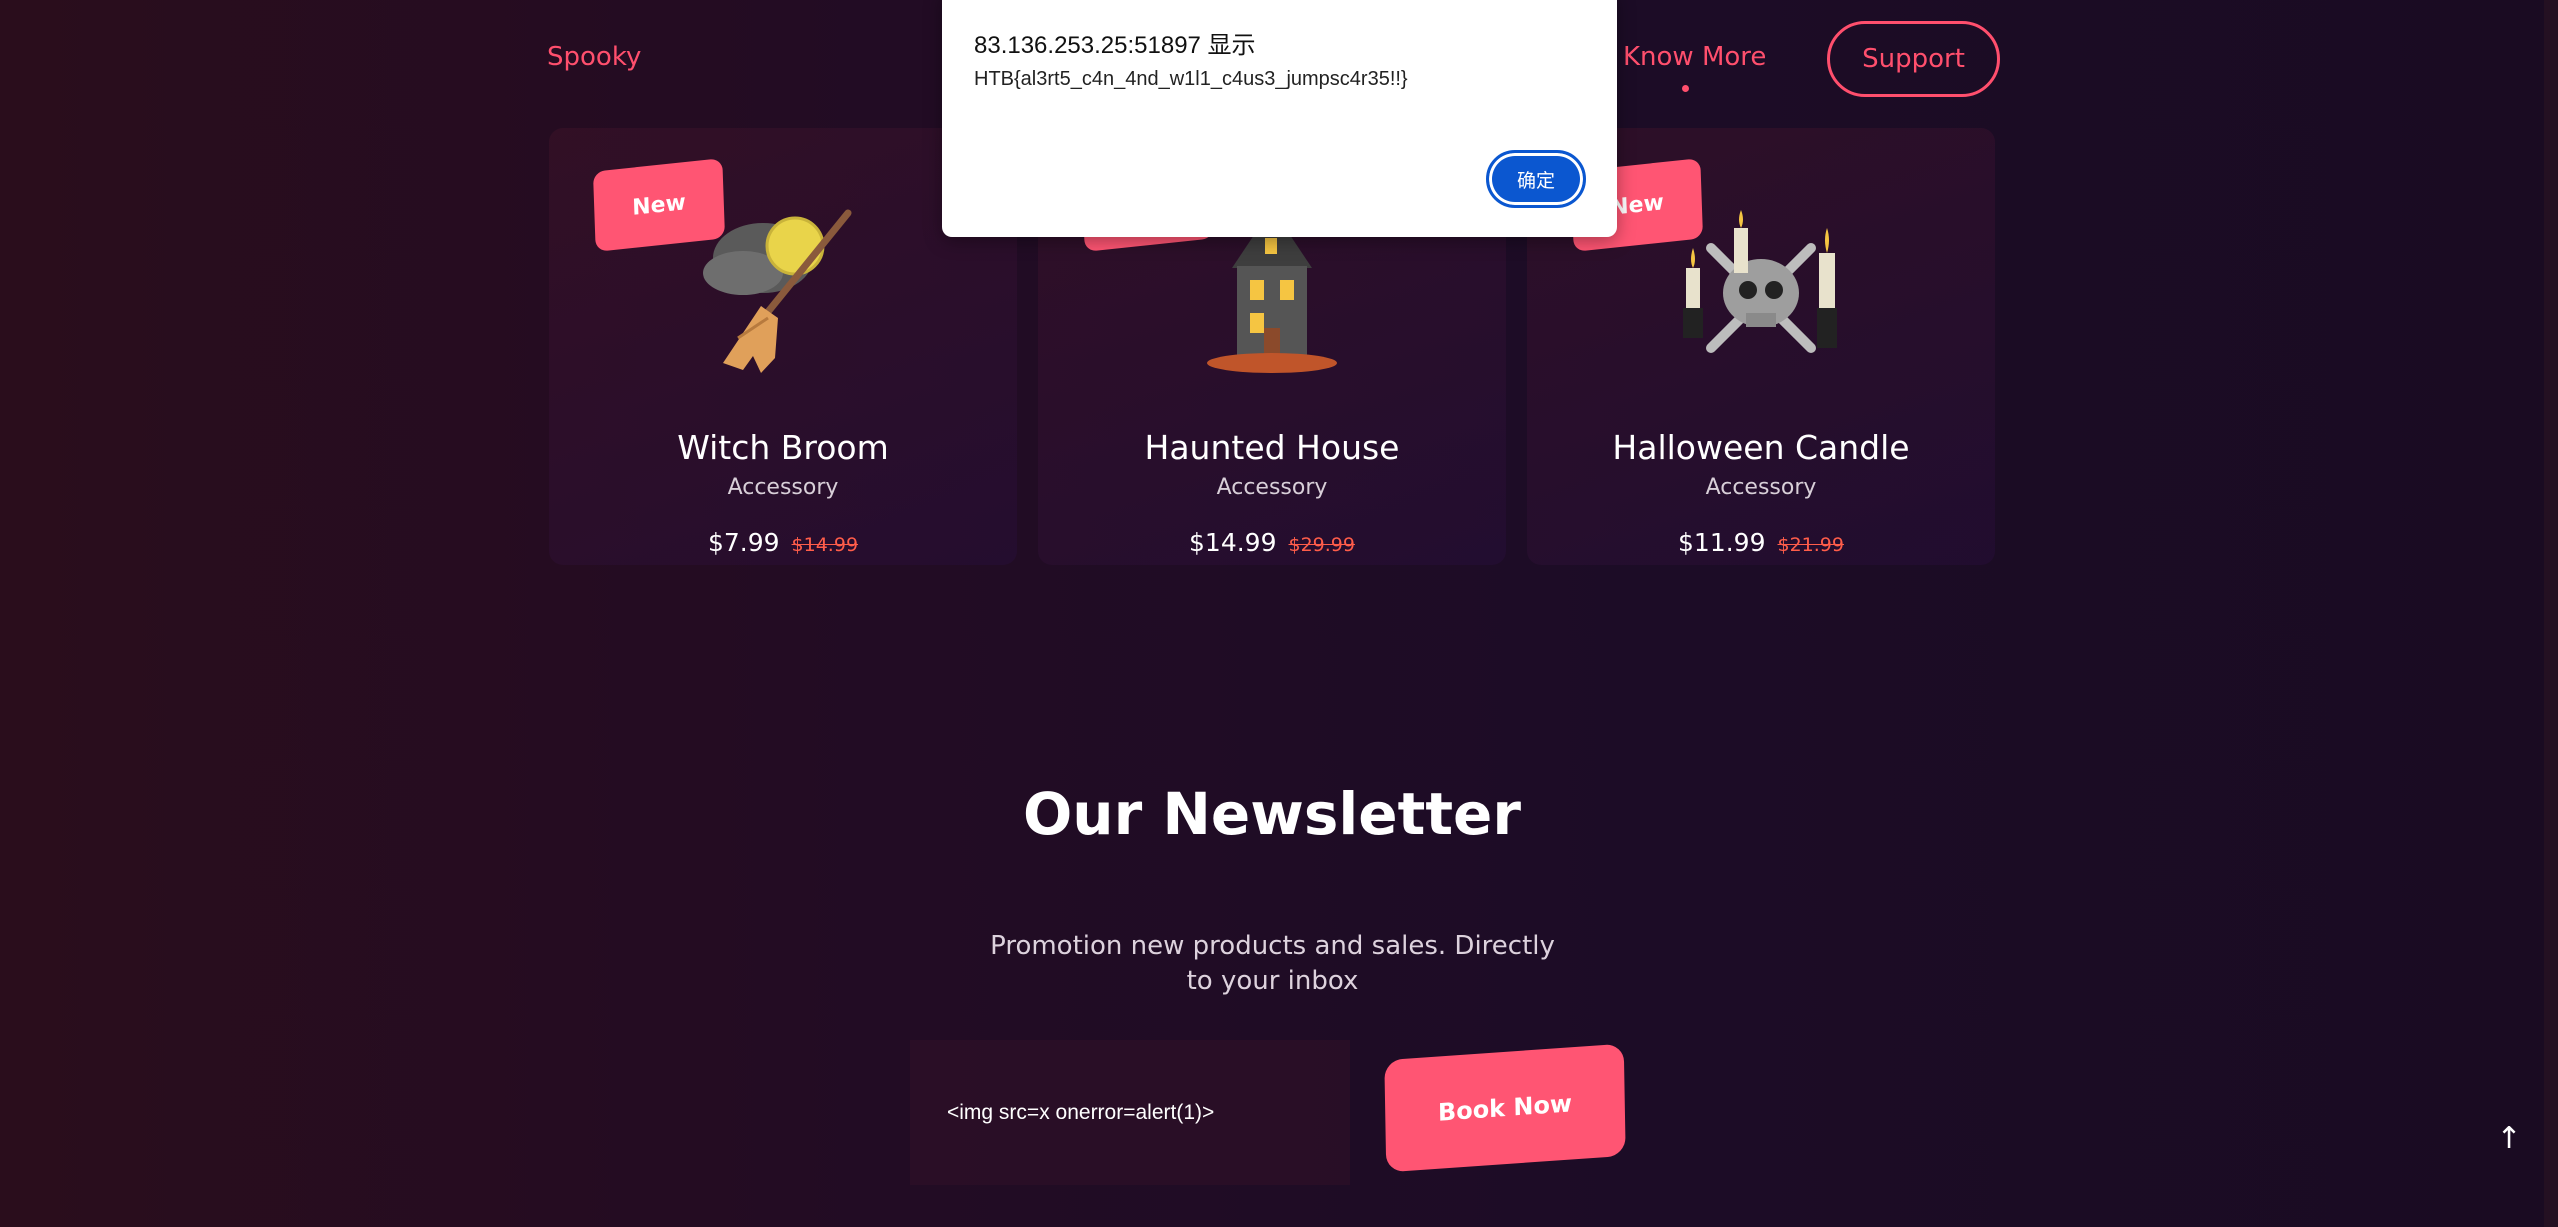 Image resolution: width=2558 pixels, height=1227 pixels. I want to click on book-now-button: Book Now, so click(1505, 1108).